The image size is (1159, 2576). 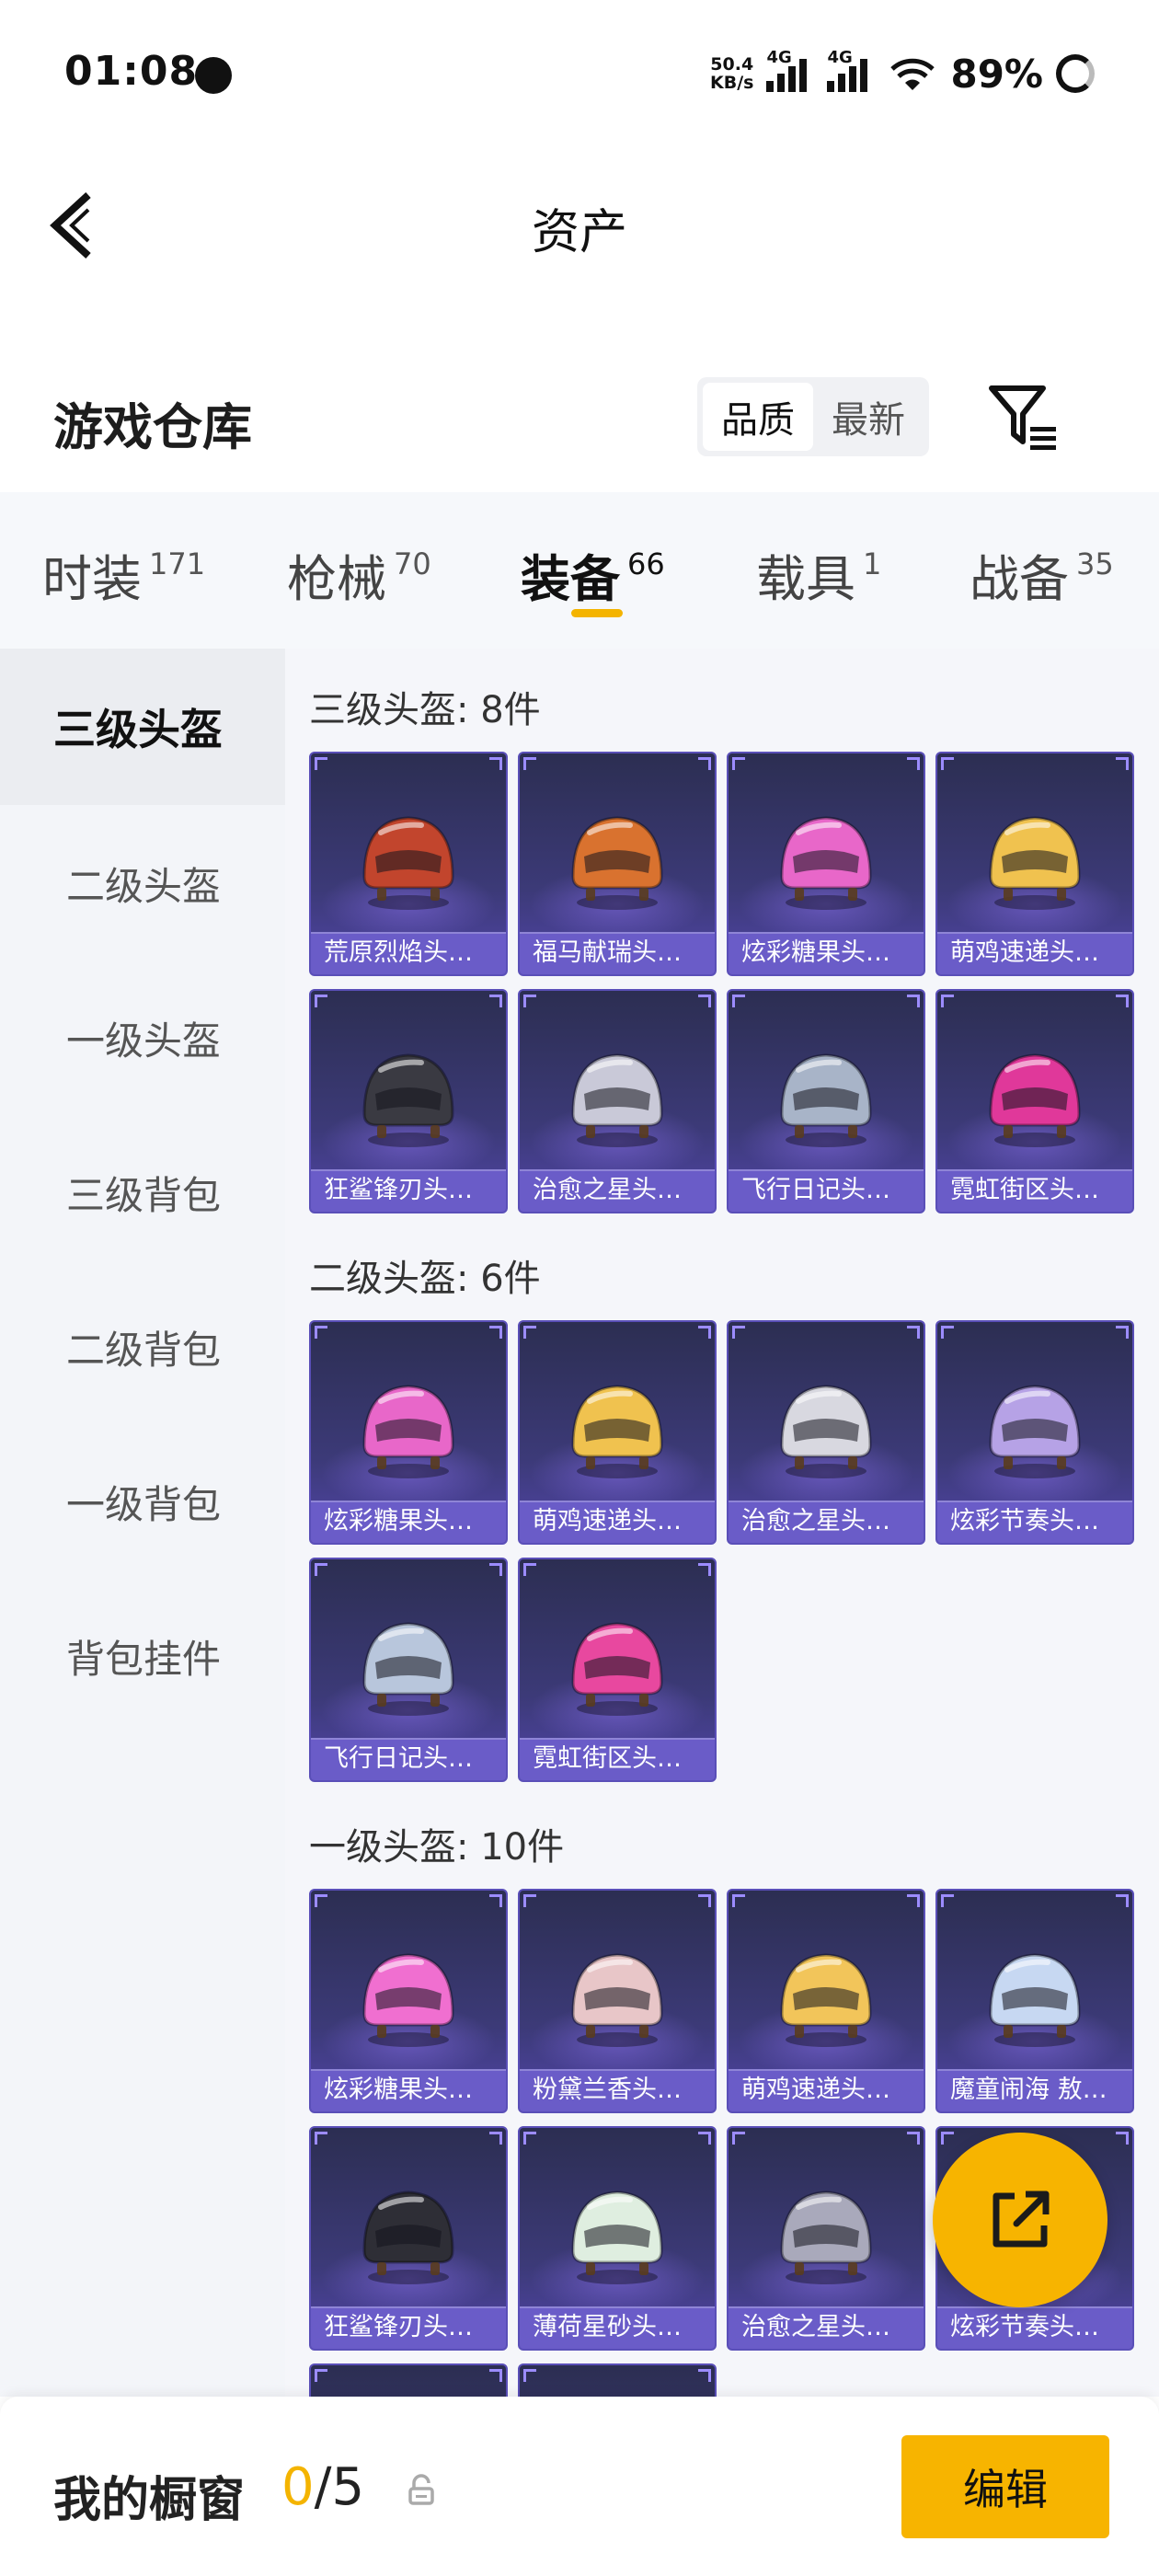 I want to click on sidebar-item-lv3-helmet: 三级头盔, so click(x=142, y=727).